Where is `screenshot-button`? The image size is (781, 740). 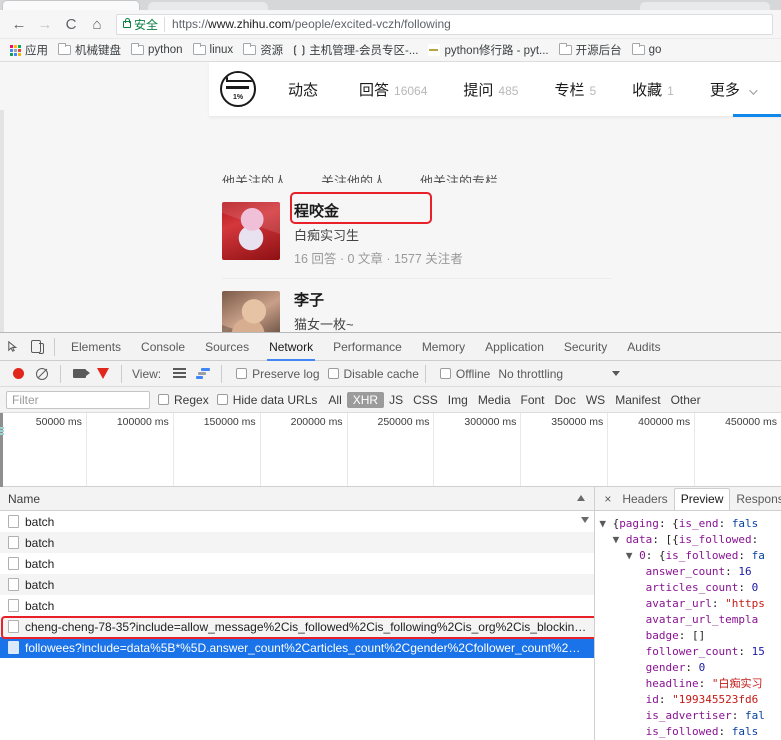 screenshot-button is located at coordinates (79, 374).